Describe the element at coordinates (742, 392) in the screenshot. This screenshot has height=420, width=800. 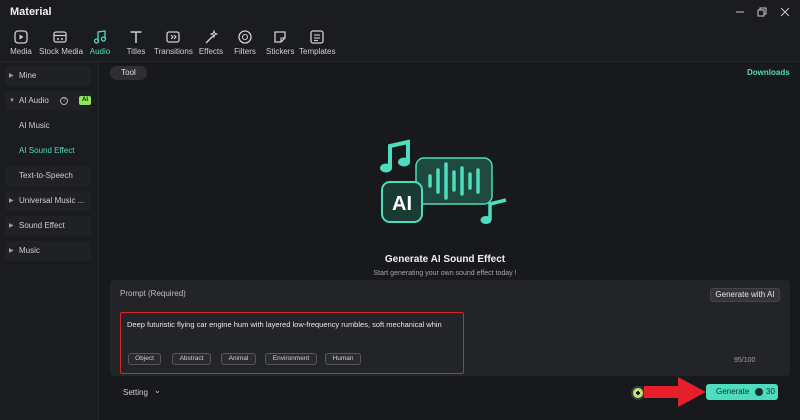
I see `generate-button: Generate 30` at that location.